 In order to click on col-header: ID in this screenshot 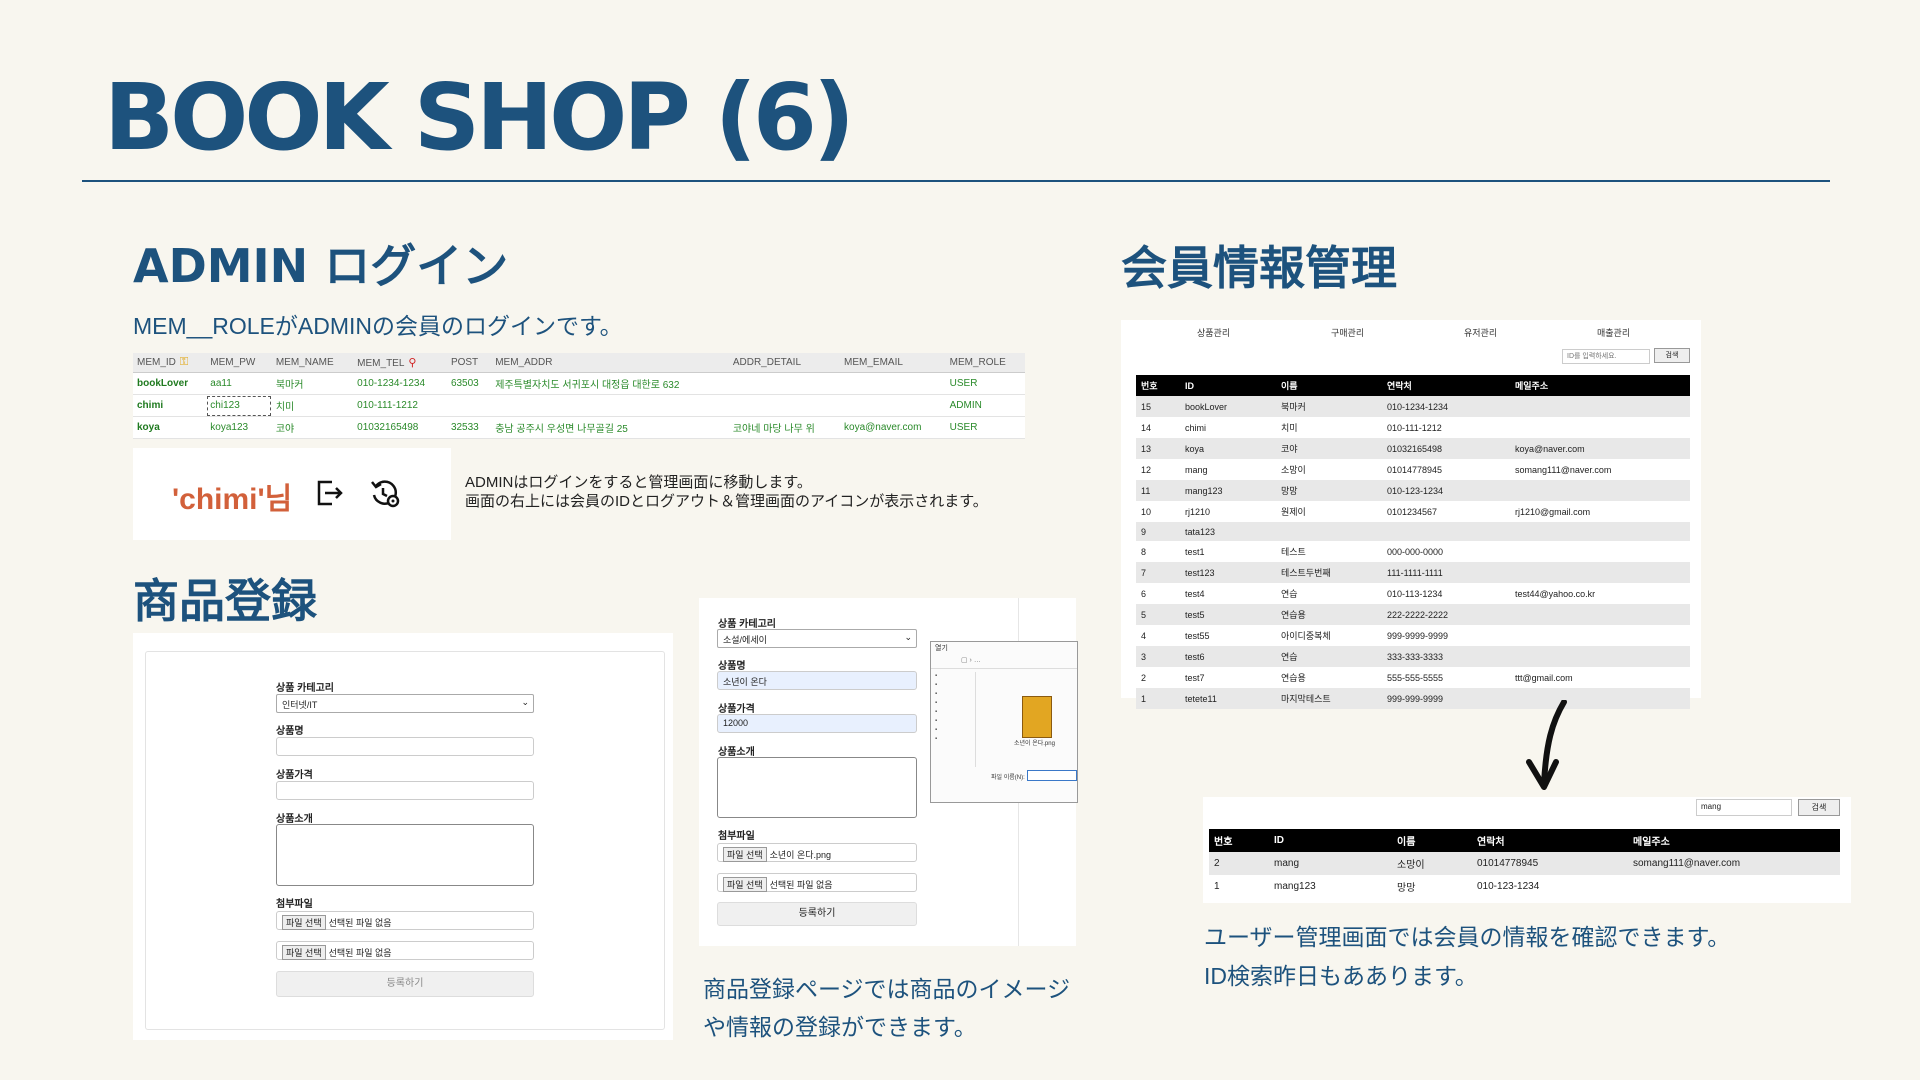, I will do `click(1330, 840)`.